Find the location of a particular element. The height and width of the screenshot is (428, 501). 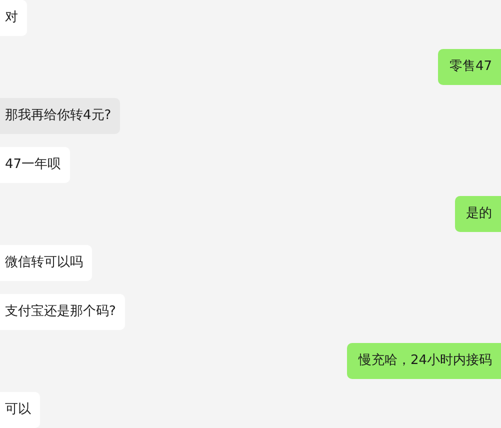

message-bubble: 对 is located at coordinates (13, 18).